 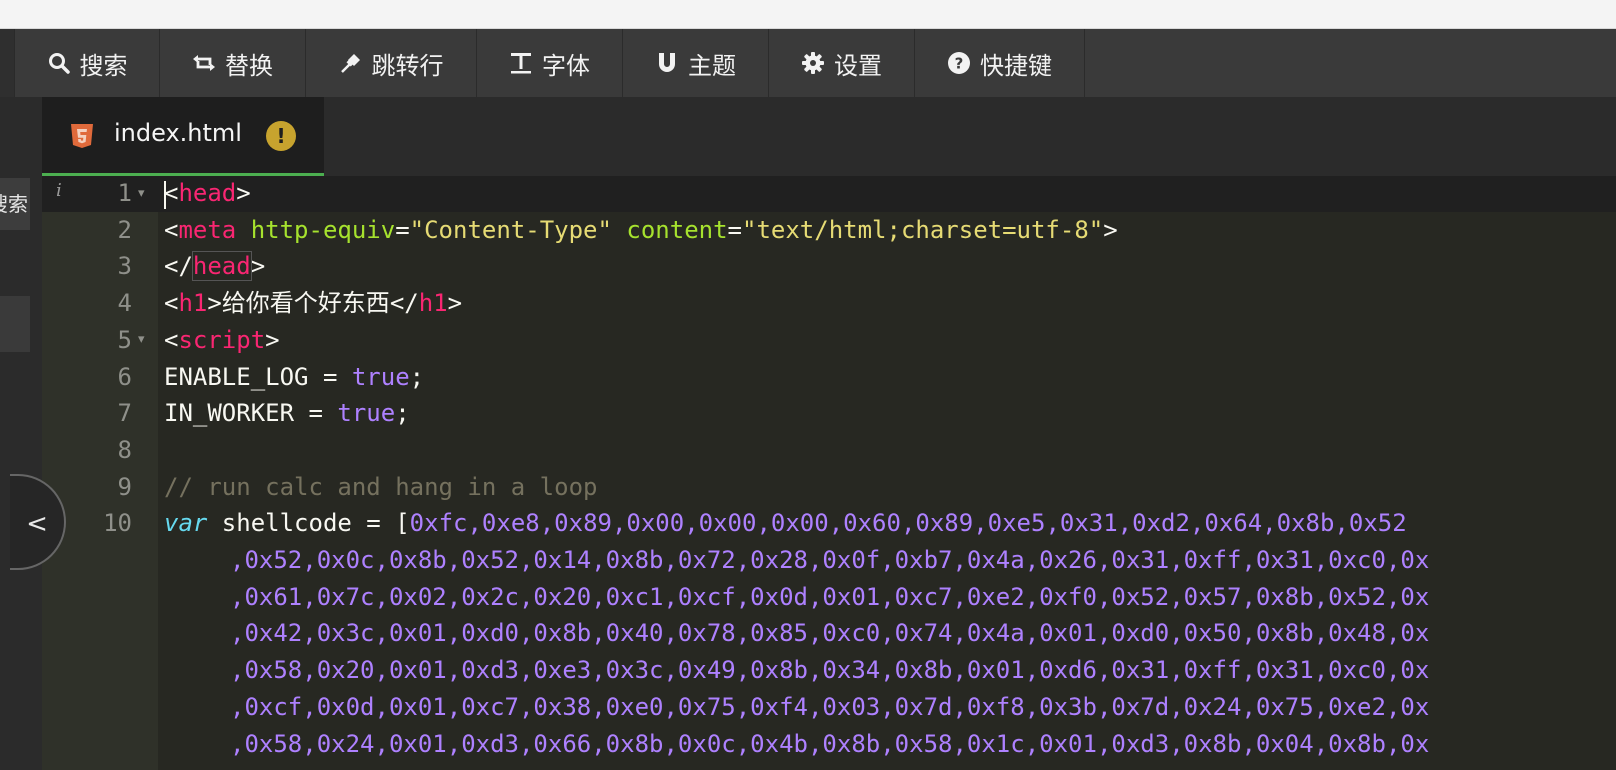 I want to click on browser-top-strip, so click(x=808, y=14).